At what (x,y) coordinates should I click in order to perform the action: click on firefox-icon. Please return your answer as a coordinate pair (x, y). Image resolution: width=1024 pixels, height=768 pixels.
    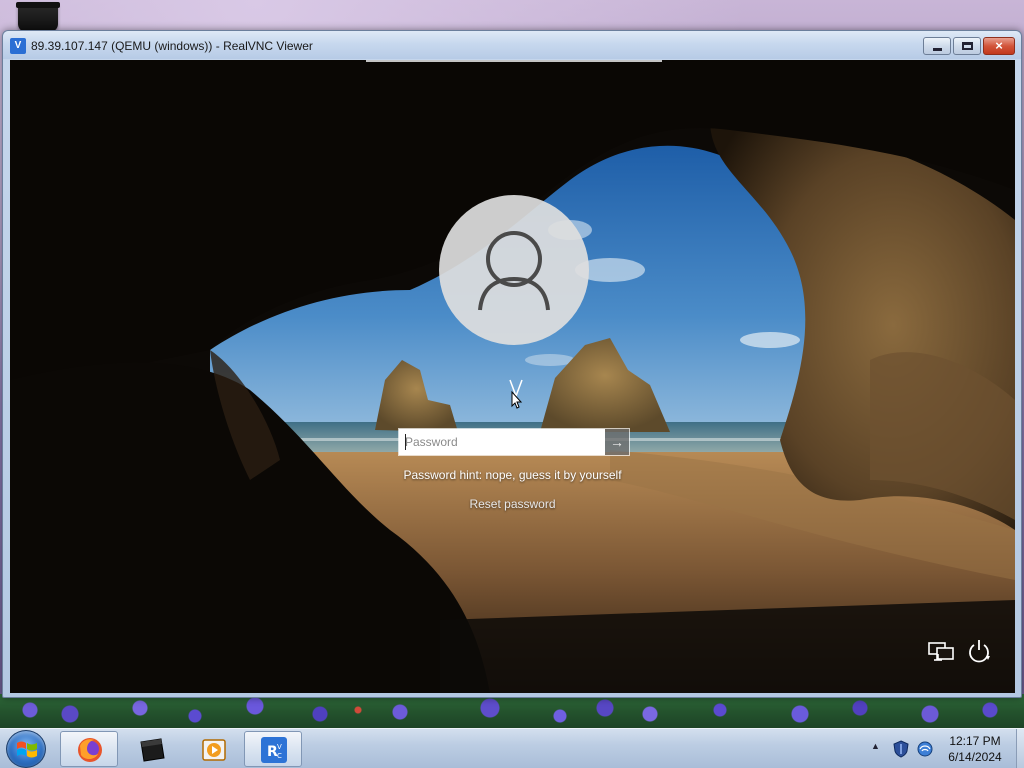
    Looking at the image, I should click on (90, 750).